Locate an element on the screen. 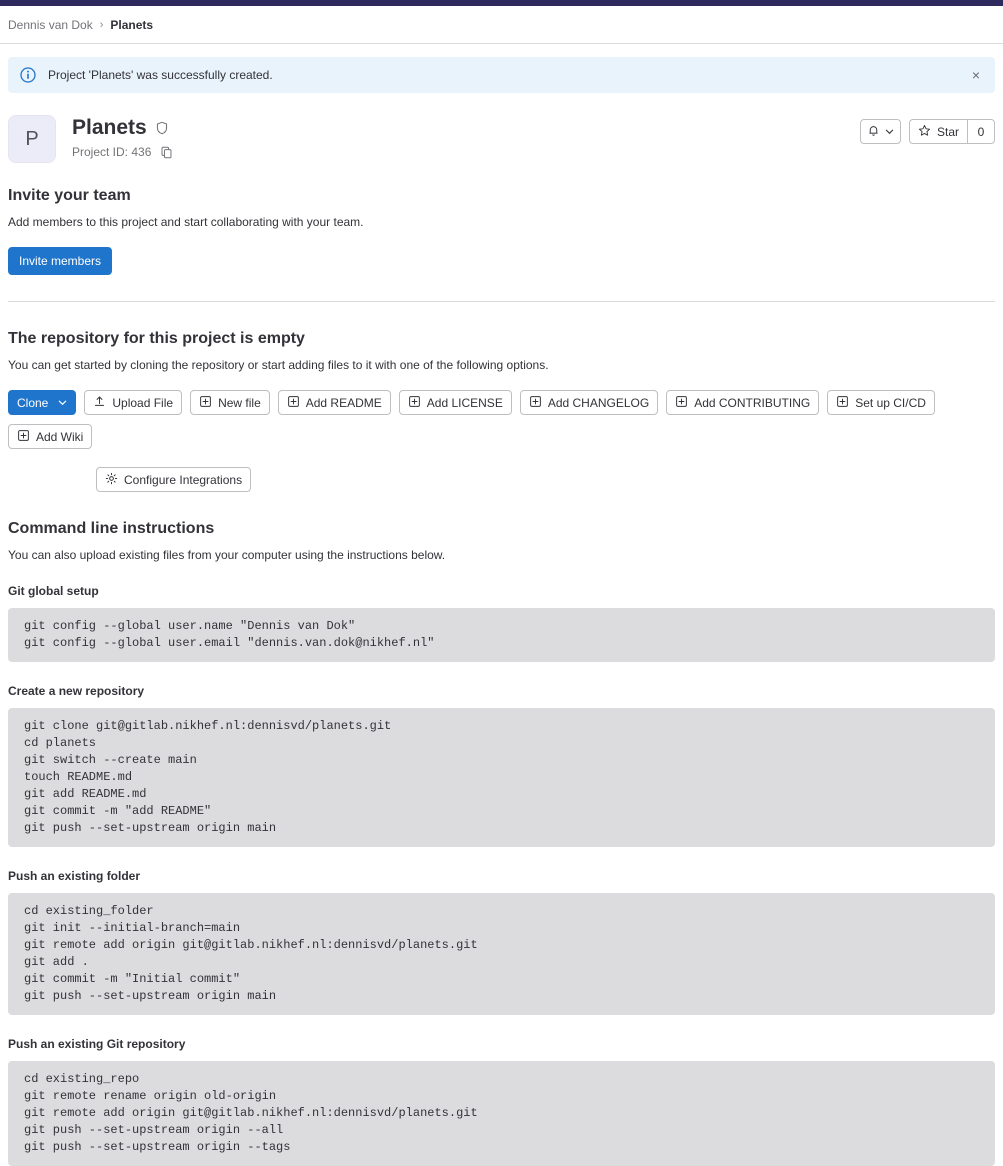  project-avatar: P is located at coordinates (32, 139).